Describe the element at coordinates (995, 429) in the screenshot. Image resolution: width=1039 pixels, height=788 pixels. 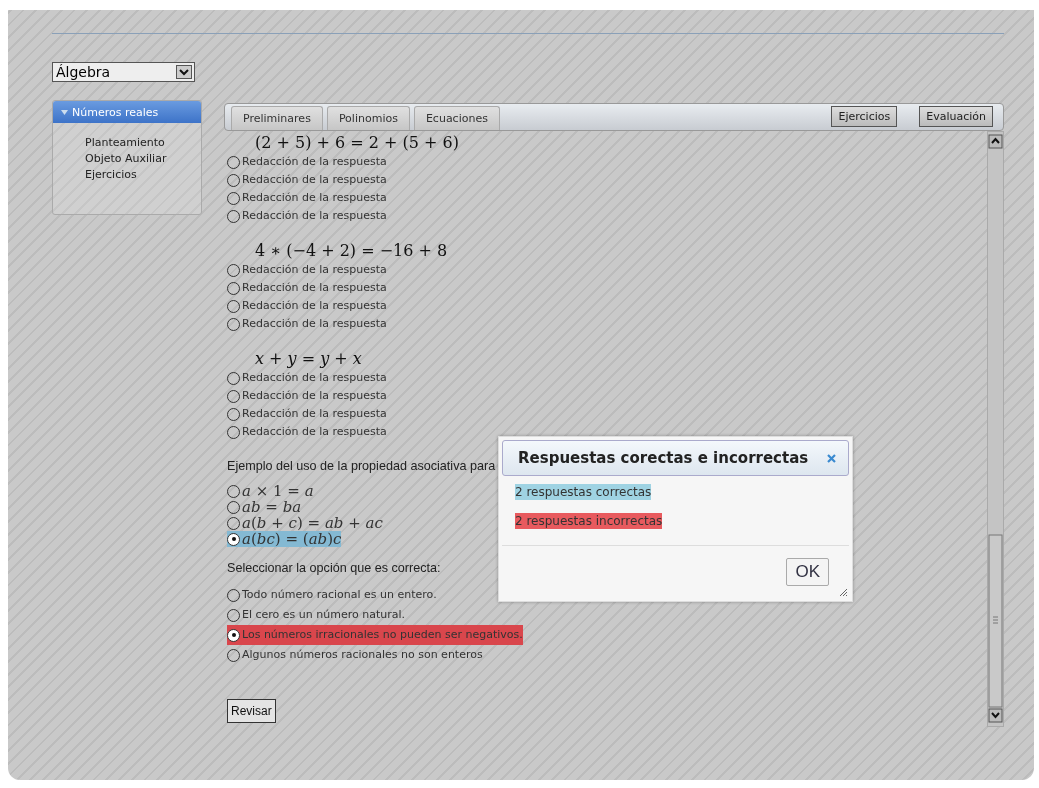
I see `scrollbar-drawing` at that location.